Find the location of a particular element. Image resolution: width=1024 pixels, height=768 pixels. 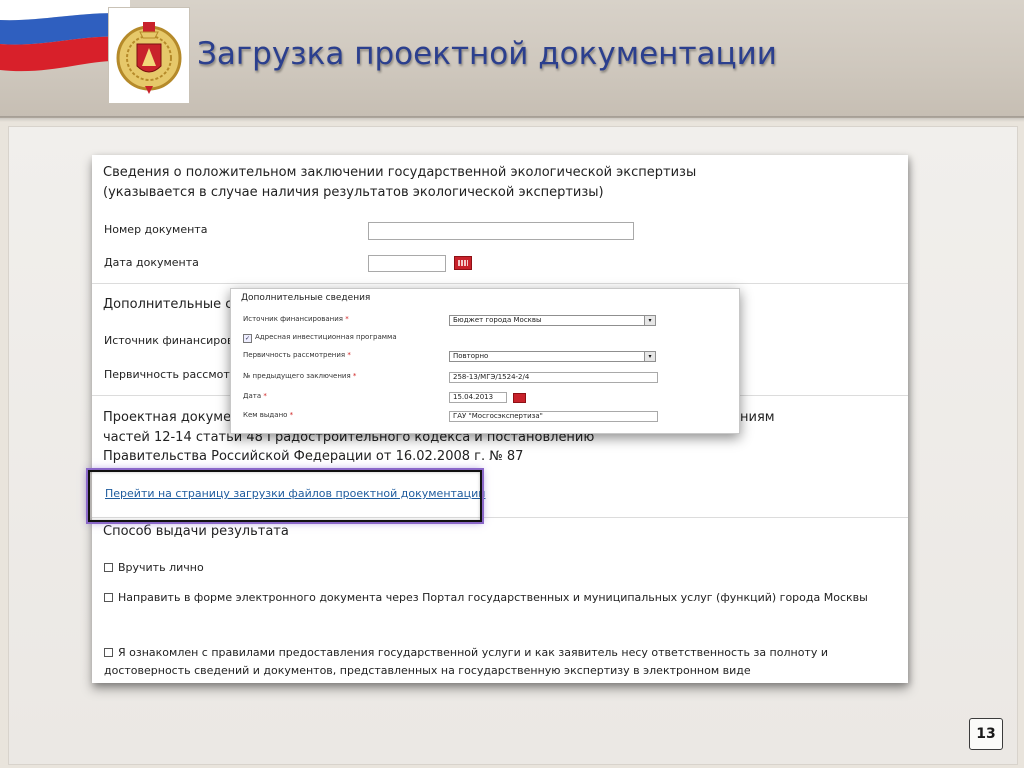

header-shadow is located at coordinates (512, 119).